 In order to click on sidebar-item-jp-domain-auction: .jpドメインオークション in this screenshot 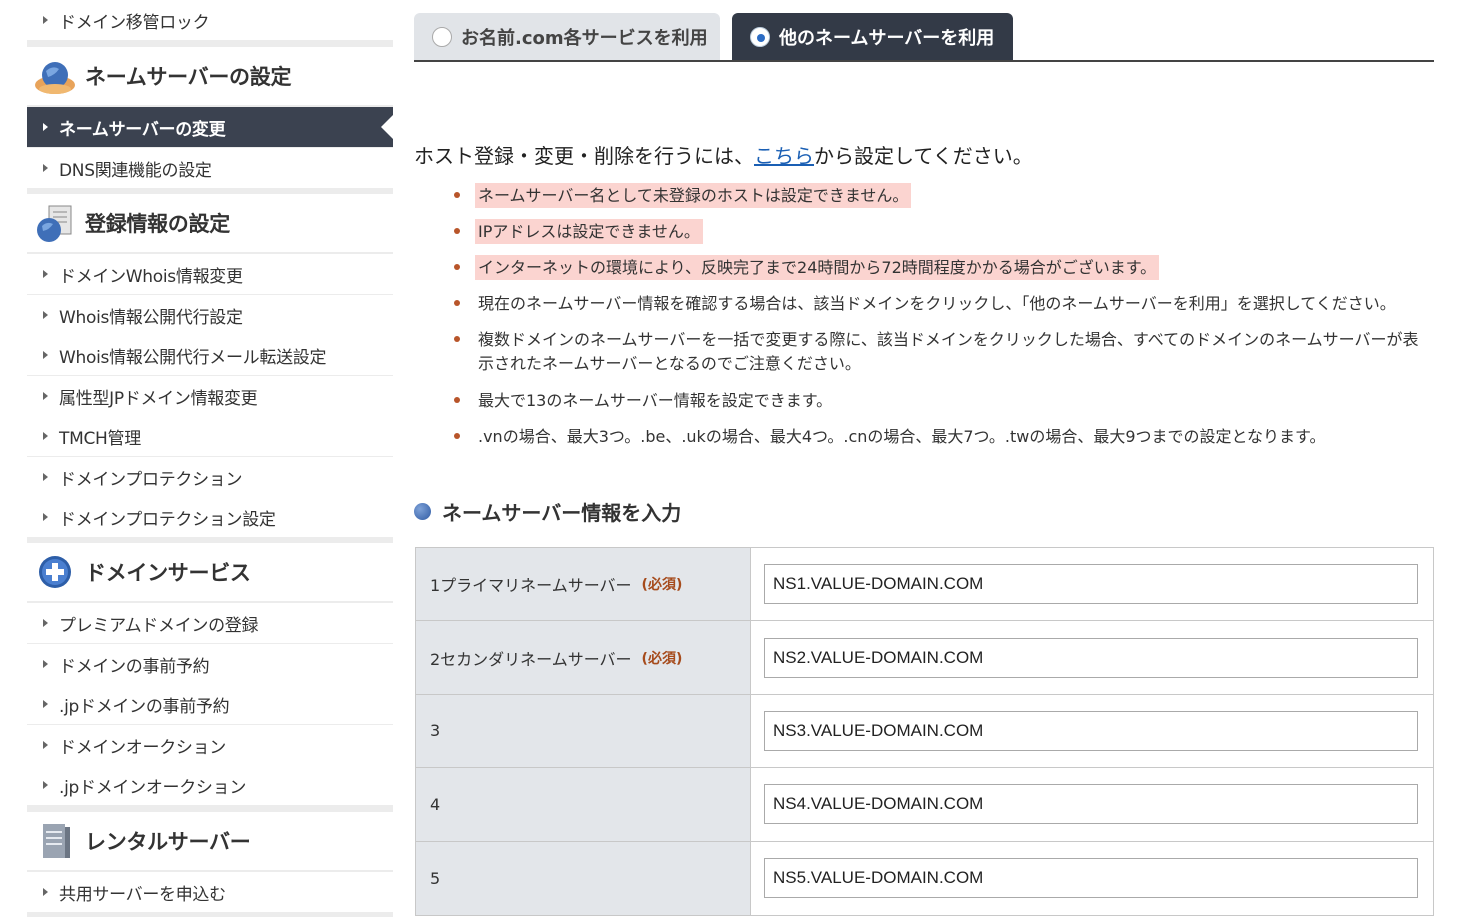, I will do `click(210, 785)`.